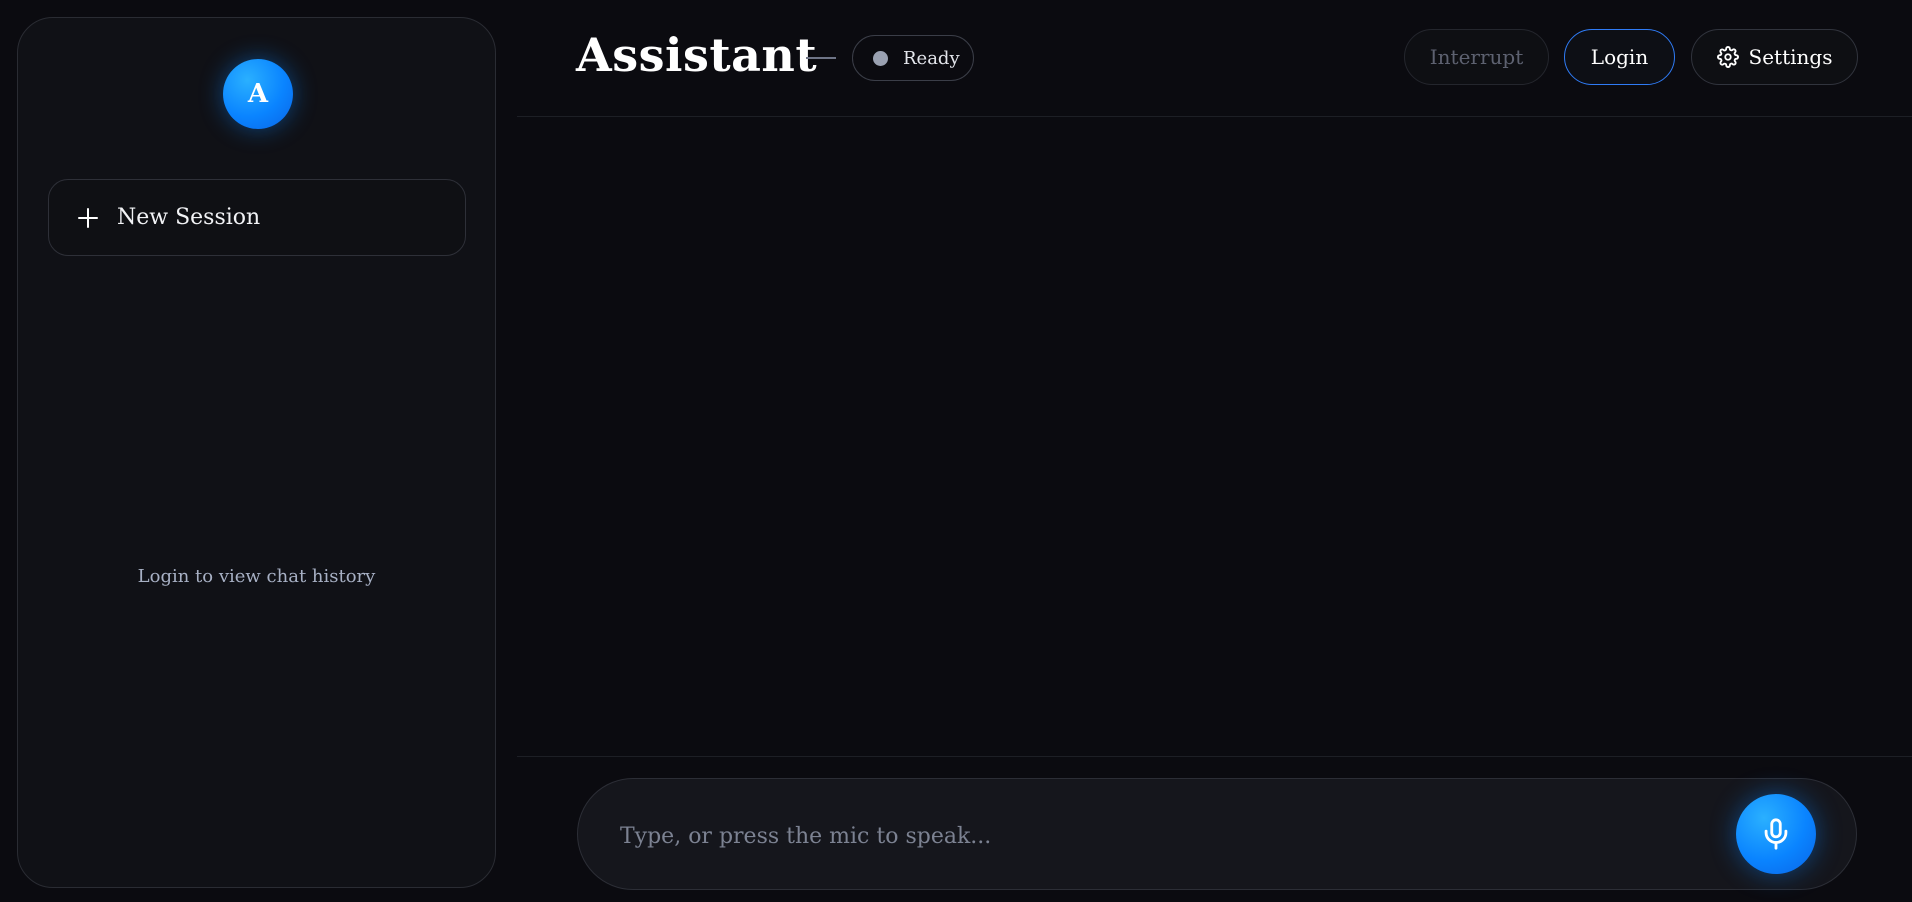 The image size is (1912, 902). I want to click on plus-icon, so click(88, 218).